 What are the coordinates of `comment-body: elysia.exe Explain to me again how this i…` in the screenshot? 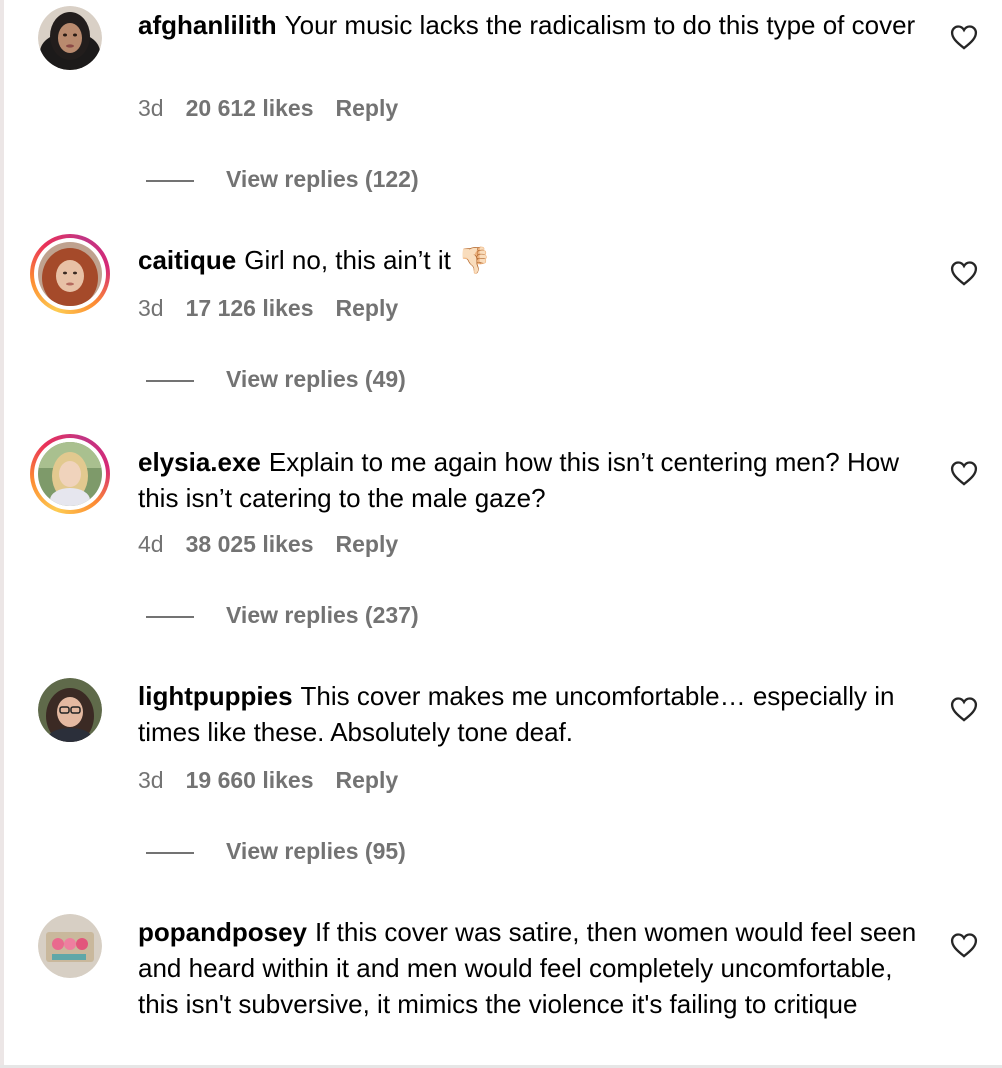 It's located at (533, 480).